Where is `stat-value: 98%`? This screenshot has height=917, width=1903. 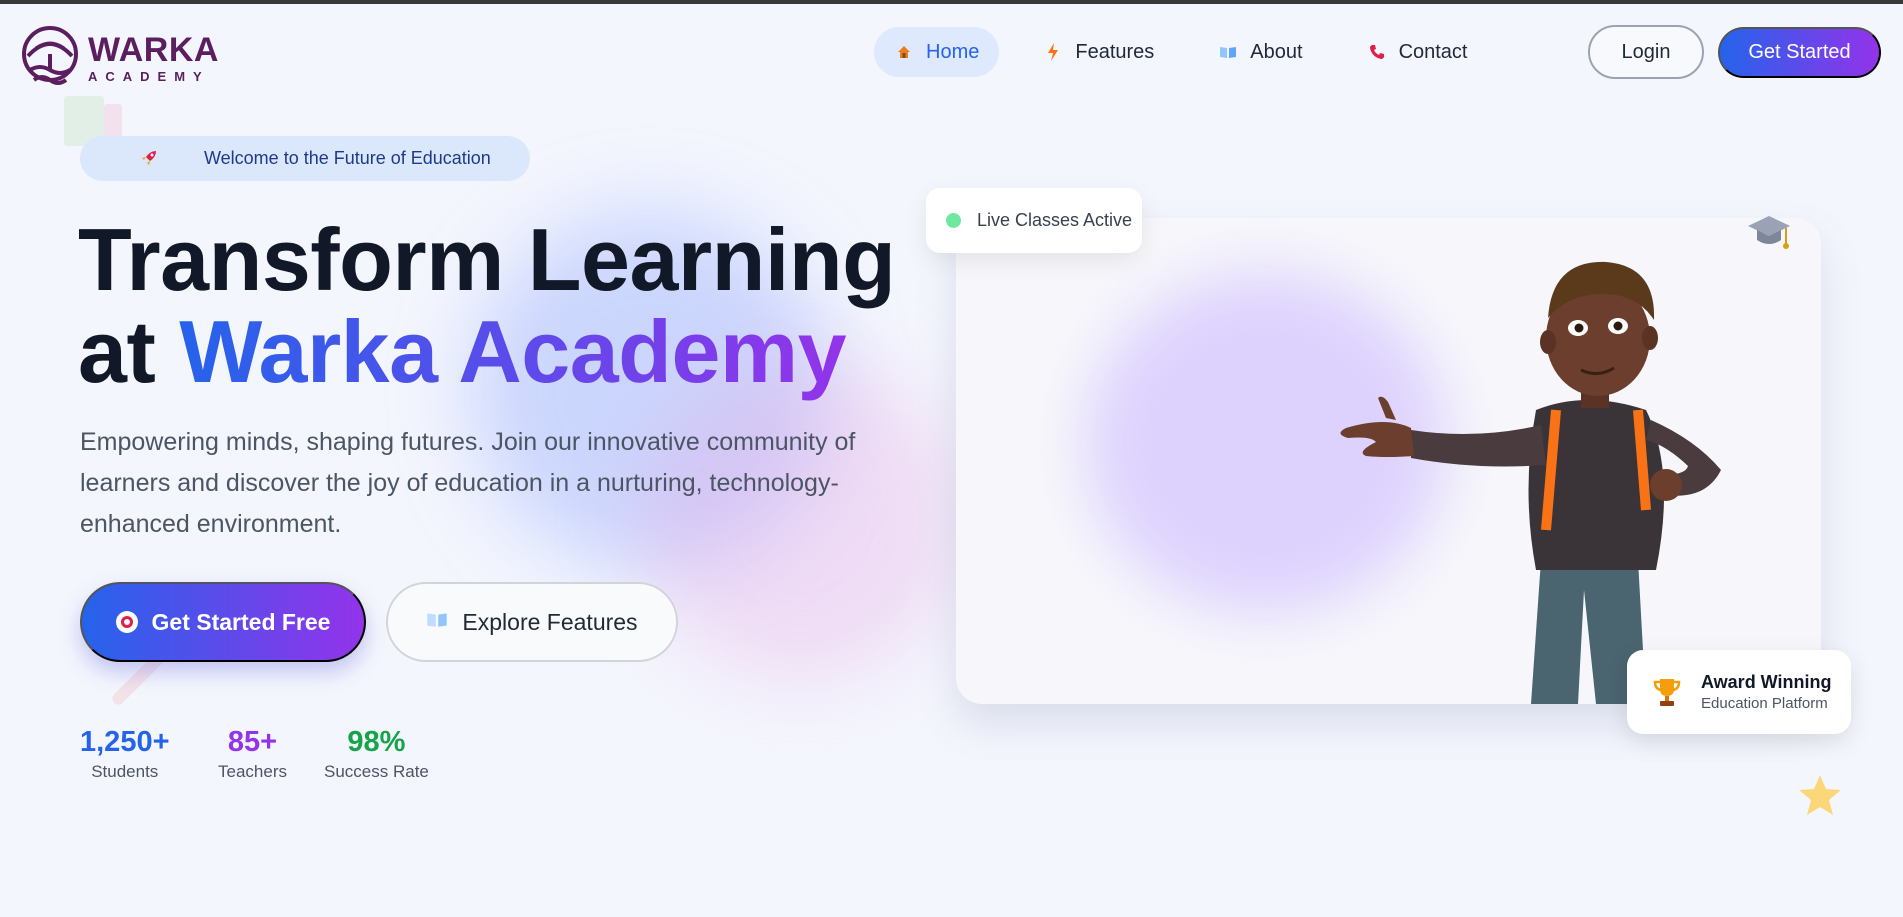 stat-value: 98% is located at coordinates (376, 742).